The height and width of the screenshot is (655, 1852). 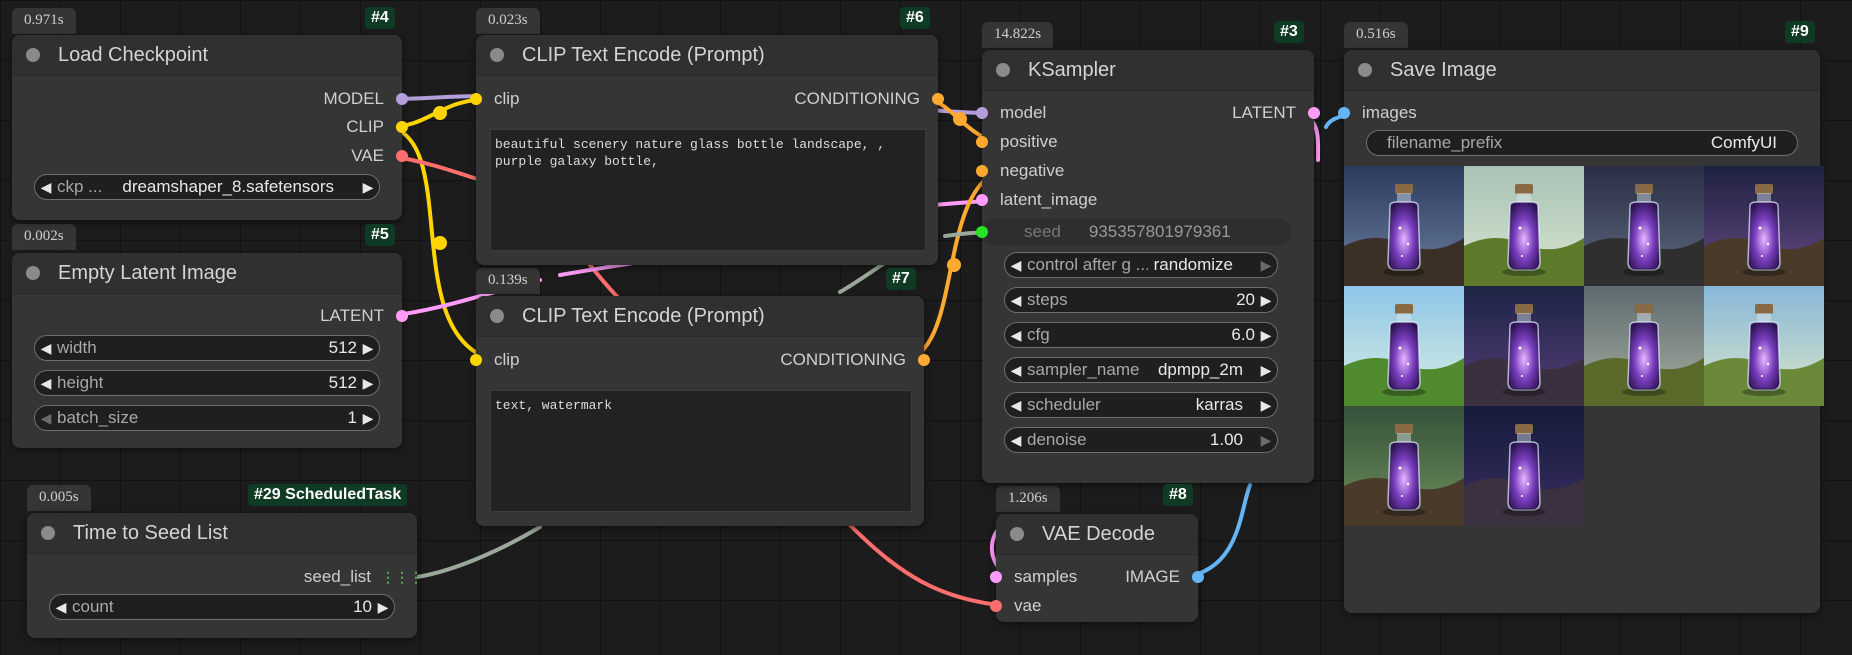 I want to click on input-slot-images: images, so click(x=1377, y=113).